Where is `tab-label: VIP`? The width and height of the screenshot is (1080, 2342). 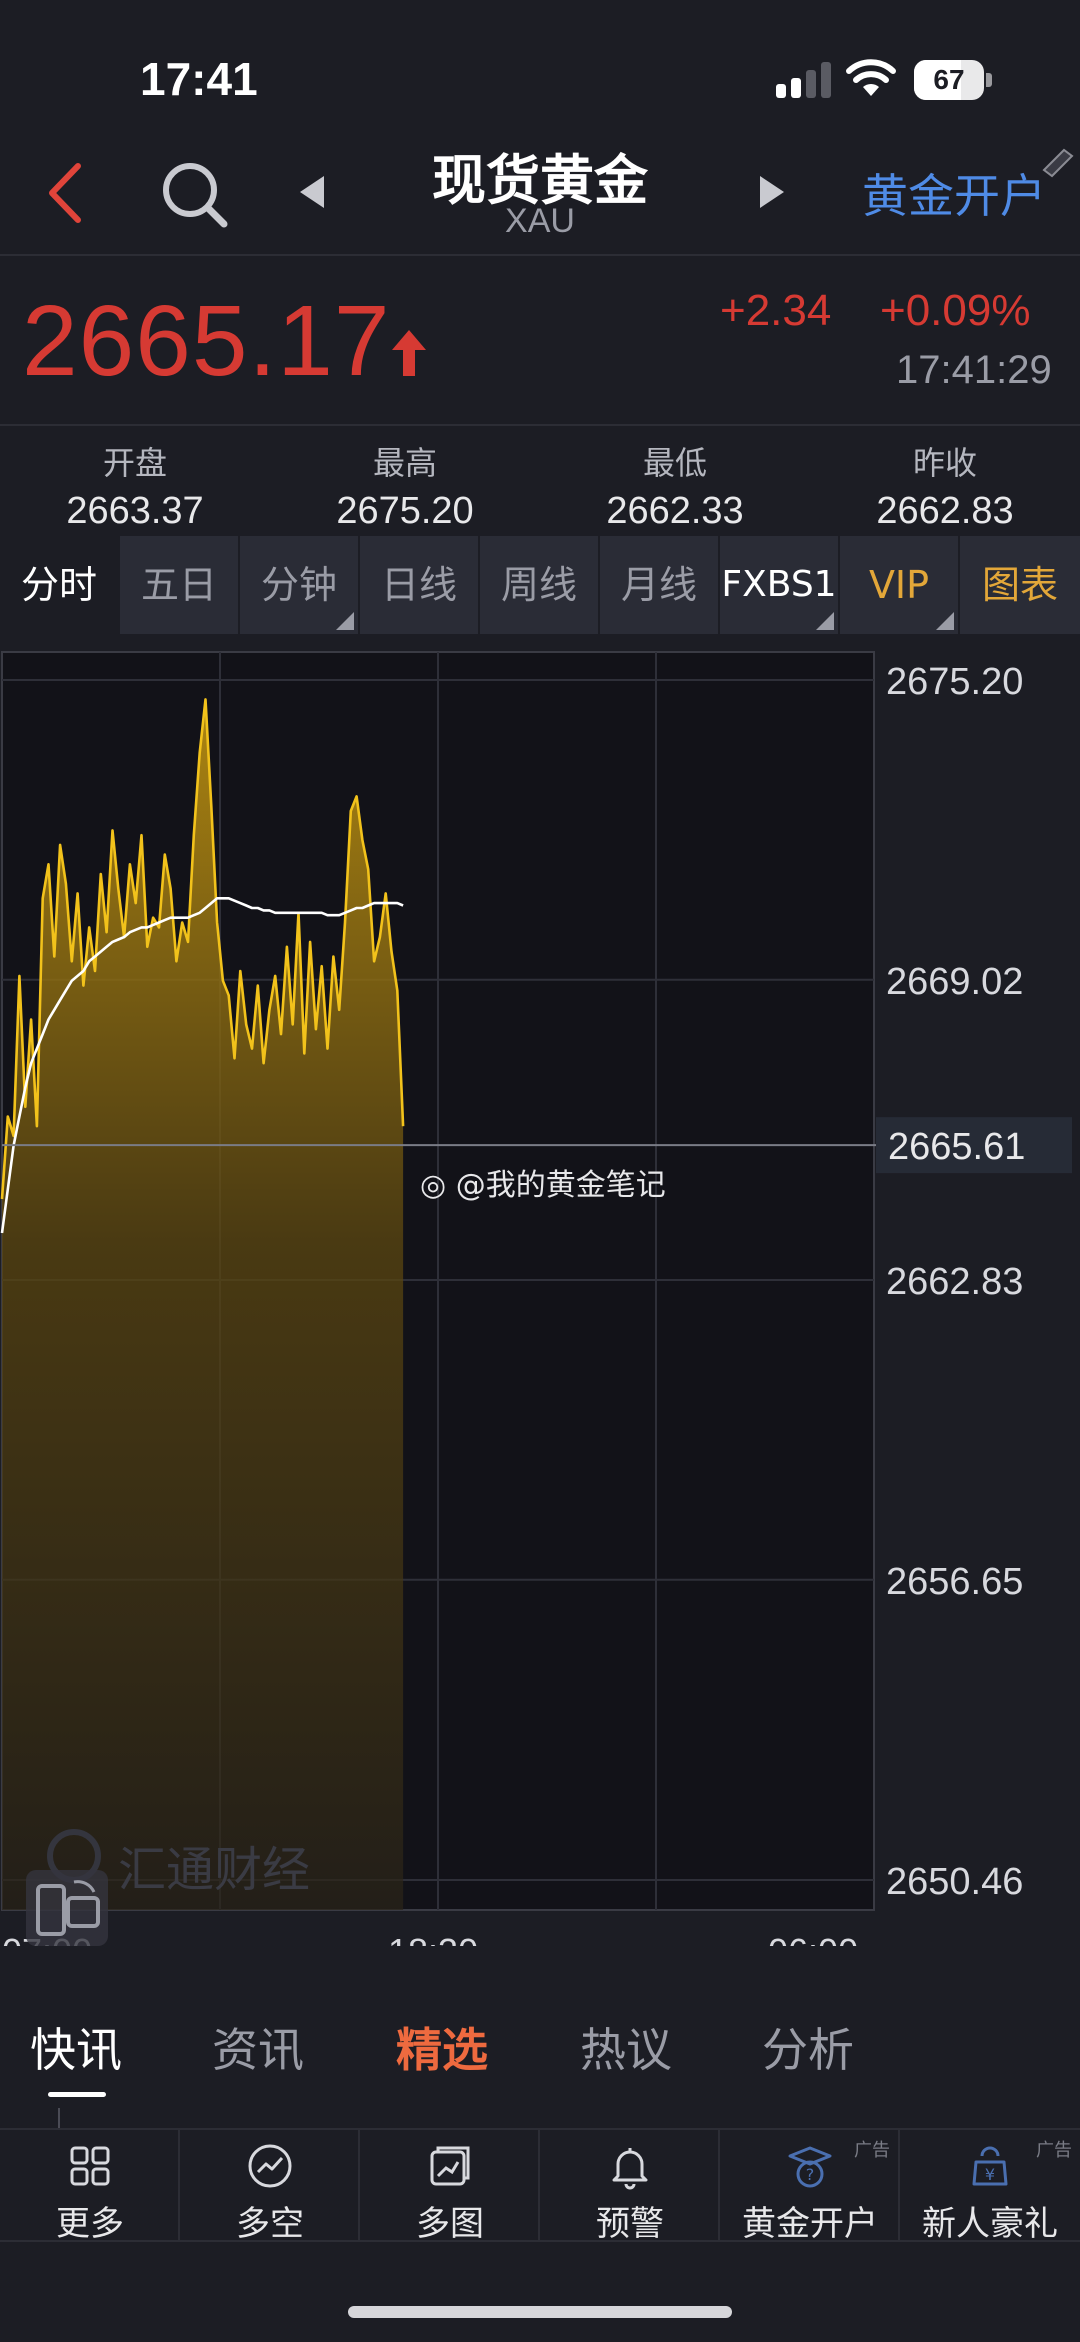 tab-label: VIP is located at coordinates (899, 585).